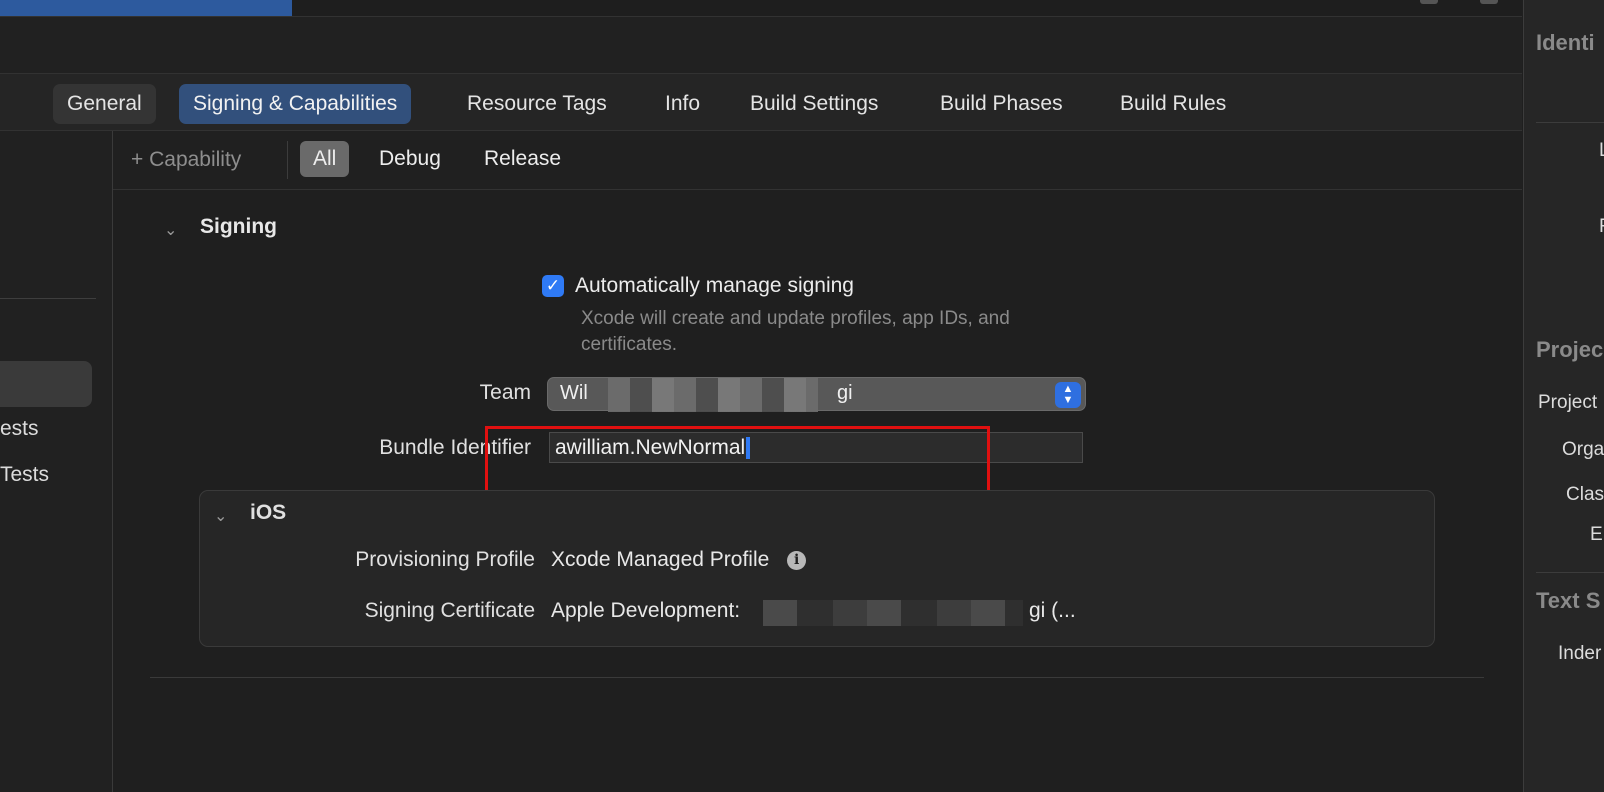 The height and width of the screenshot is (792, 1604). What do you see at coordinates (713, 395) in the screenshot?
I see `redacted-team-name` at bounding box center [713, 395].